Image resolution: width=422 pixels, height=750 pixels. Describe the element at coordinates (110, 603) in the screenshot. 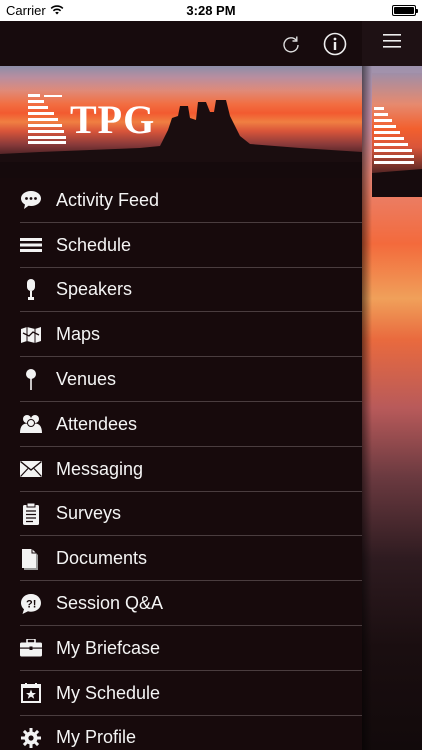

I see `menu-label: Session Q&A` at that location.